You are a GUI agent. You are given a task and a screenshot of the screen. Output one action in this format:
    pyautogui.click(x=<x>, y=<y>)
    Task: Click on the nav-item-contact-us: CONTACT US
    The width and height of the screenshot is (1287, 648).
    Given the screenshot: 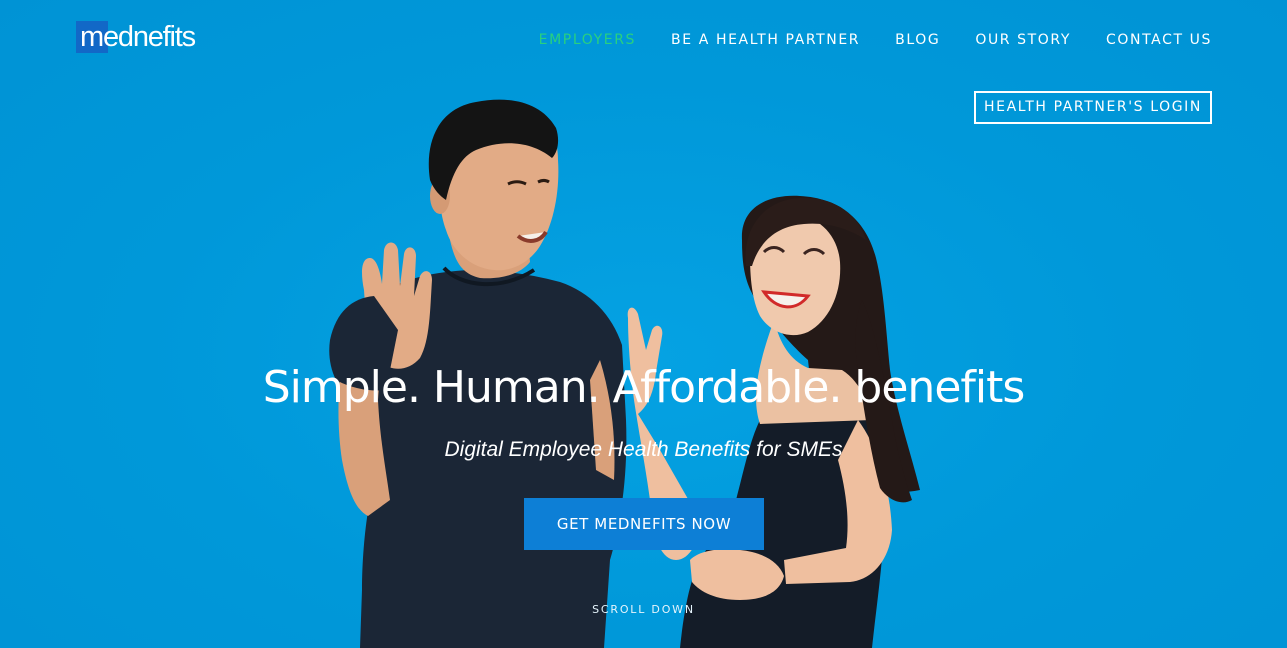 What is the action you would take?
    pyautogui.click(x=1159, y=40)
    